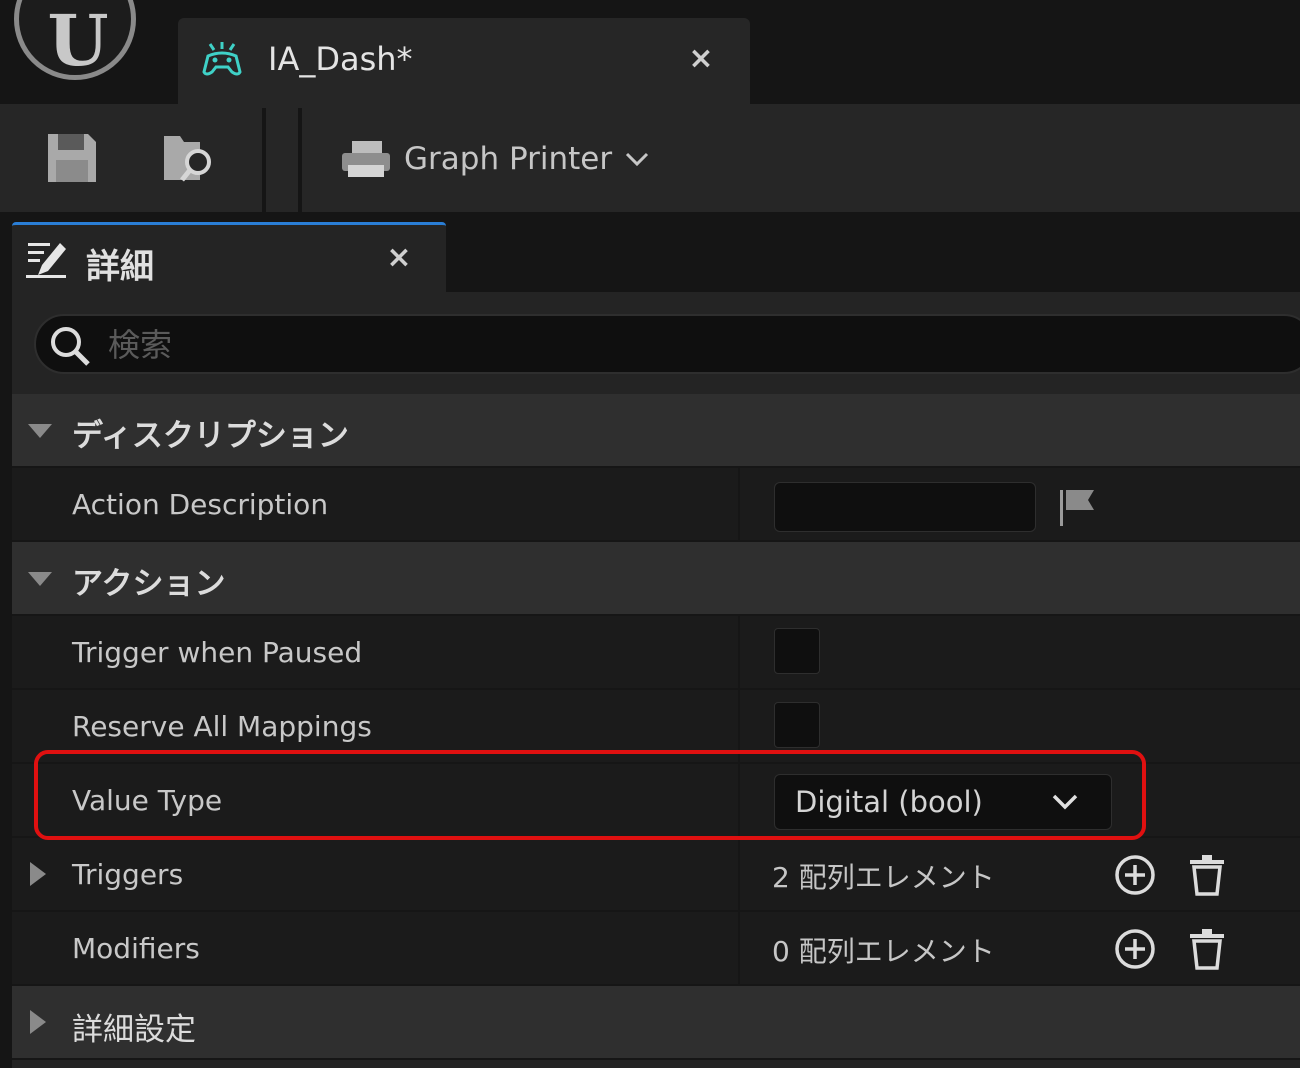  Describe the element at coordinates (883, 951) in the screenshot. I see `array-element-count: 0 配列エレメント` at that location.